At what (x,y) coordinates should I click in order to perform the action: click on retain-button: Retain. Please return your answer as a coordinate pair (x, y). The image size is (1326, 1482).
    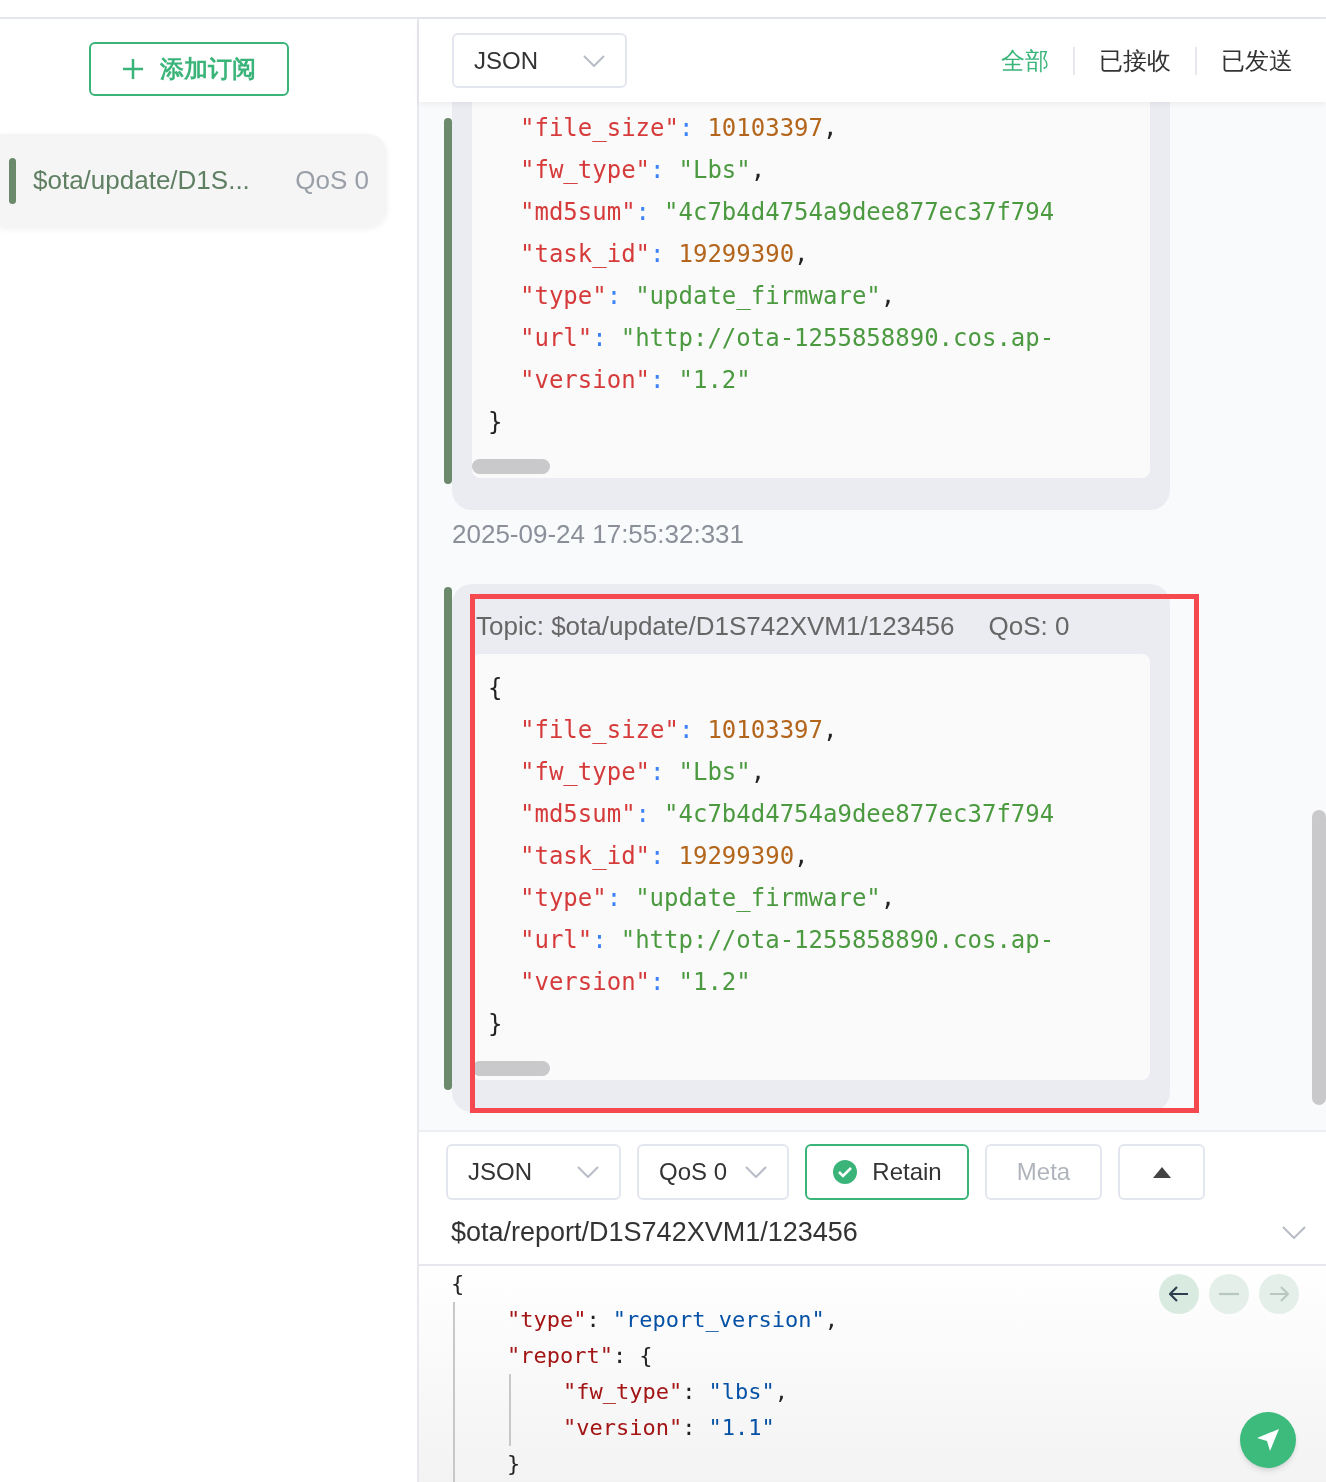
    Looking at the image, I should click on (887, 1172).